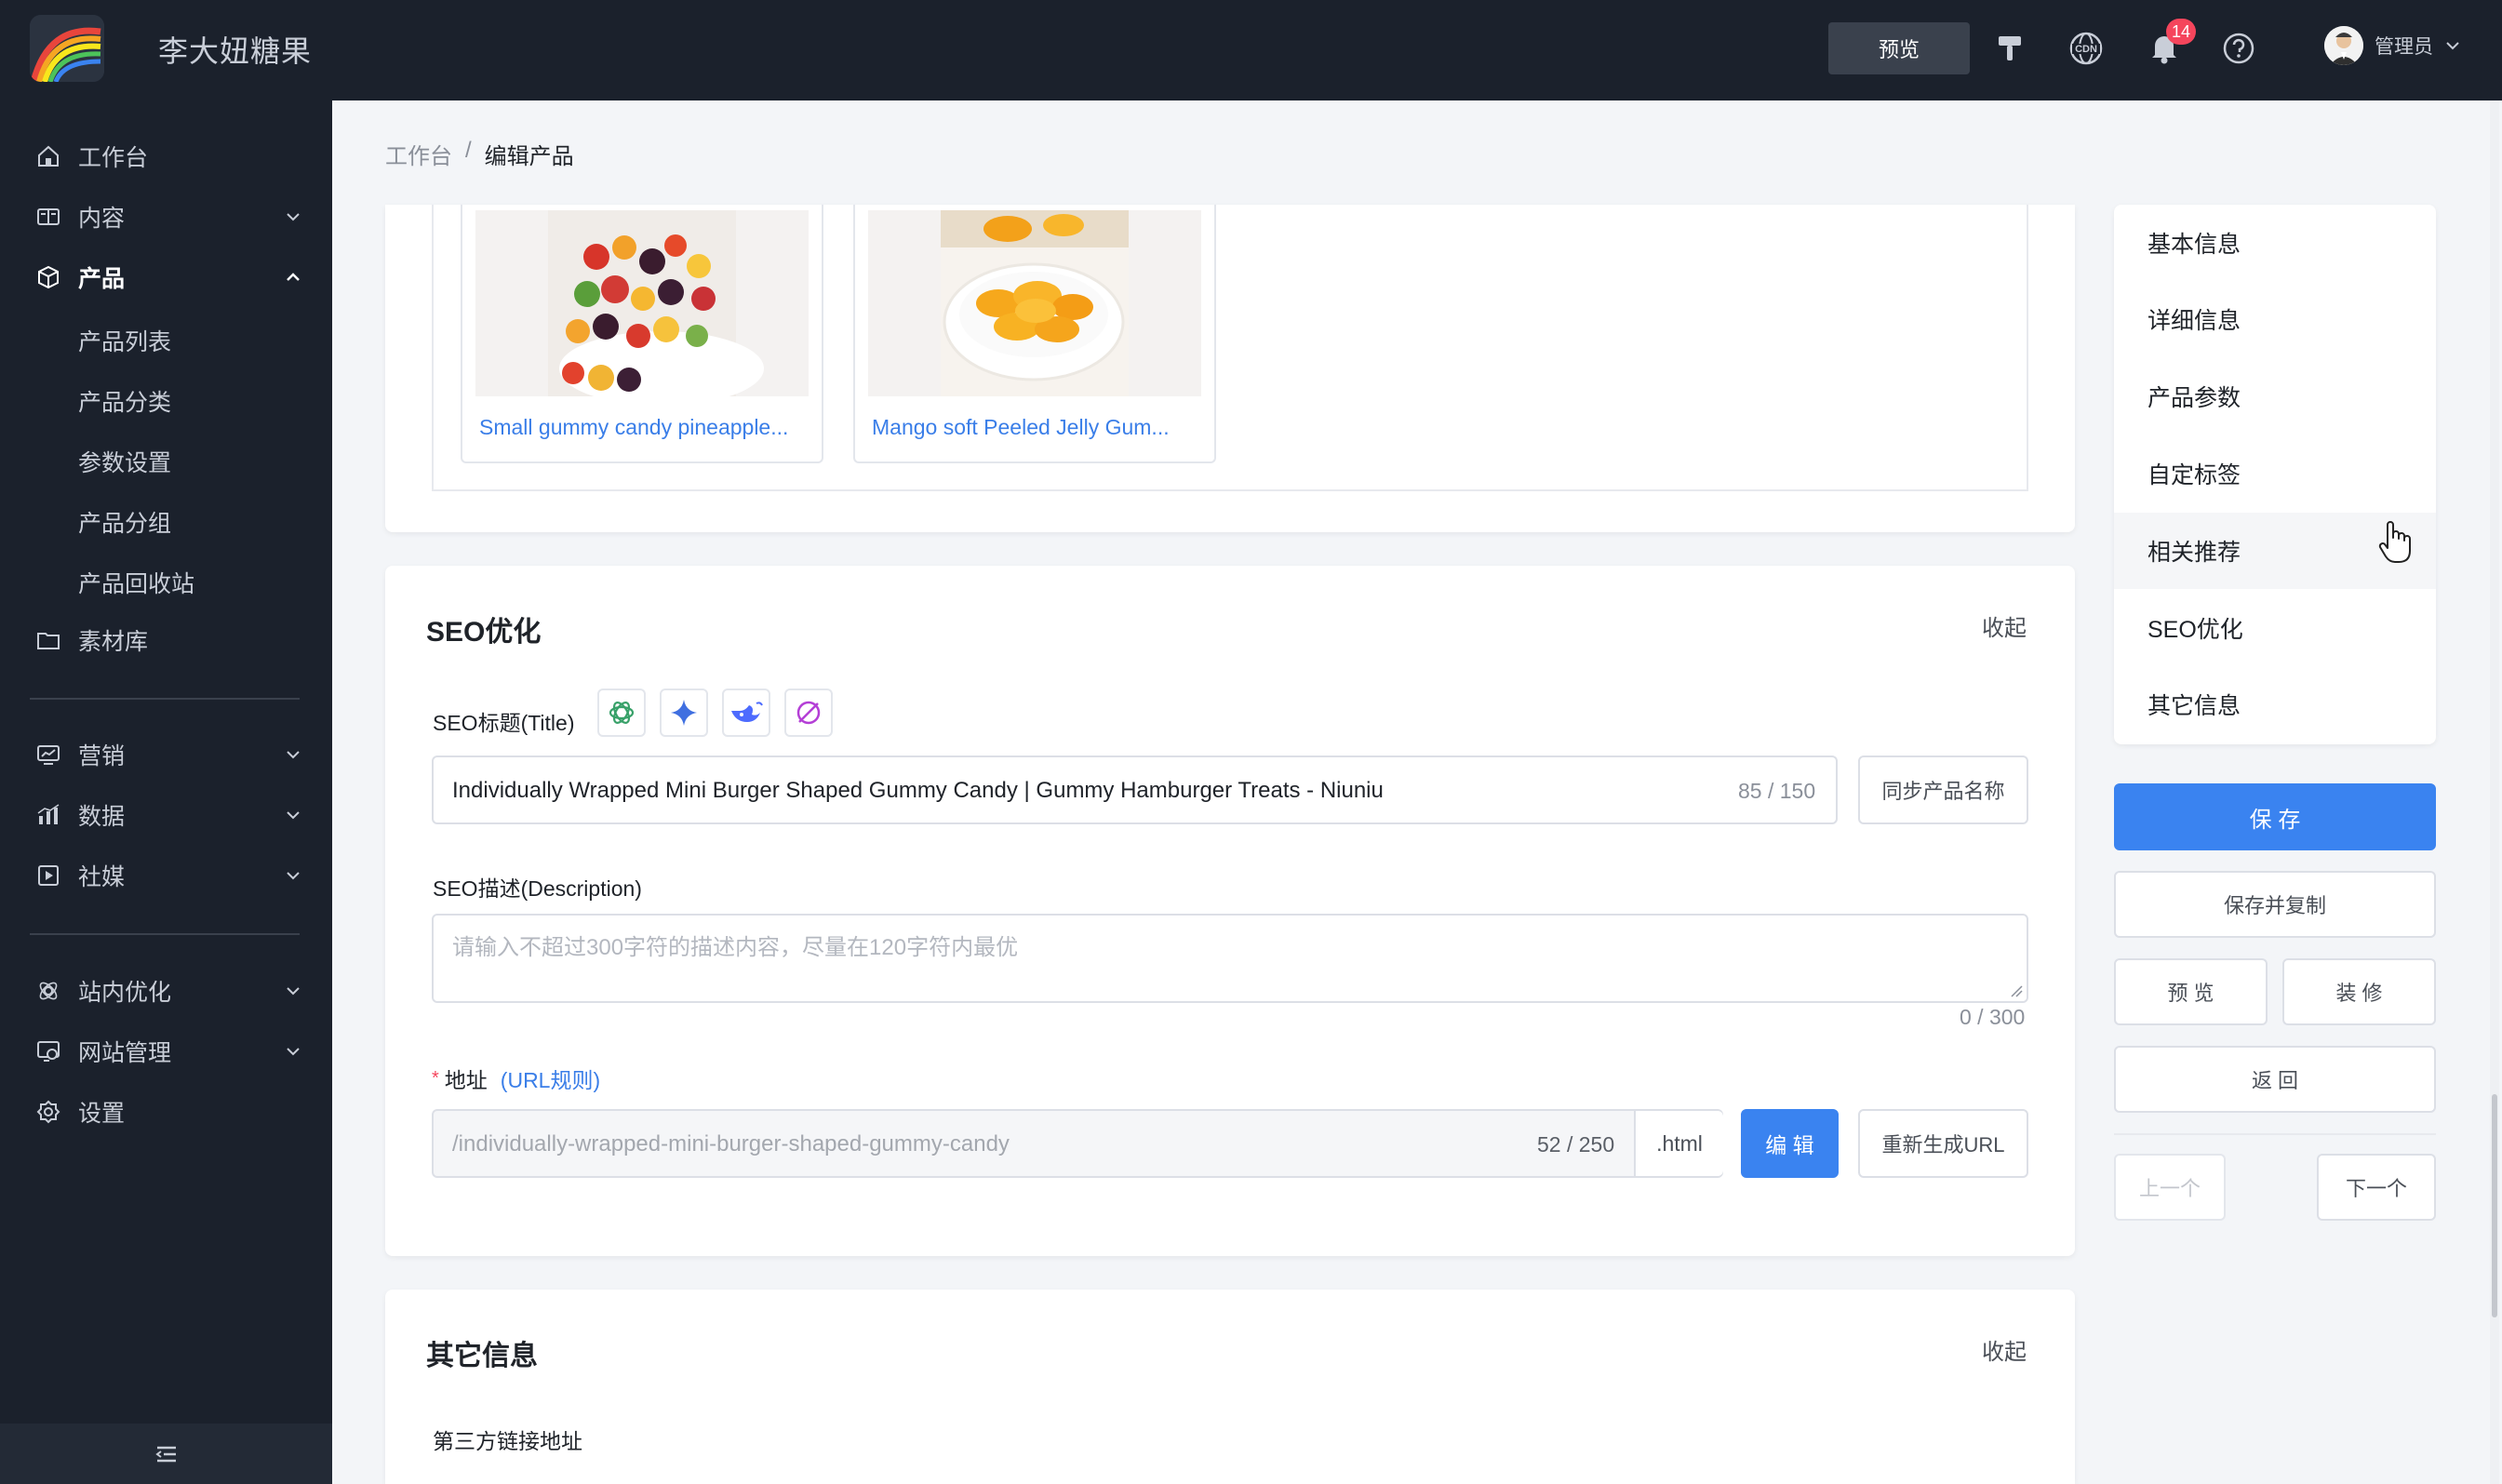 This screenshot has height=1484, width=2502. Describe the element at coordinates (2275, 816) in the screenshot. I see `save-button: 保 存` at that location.